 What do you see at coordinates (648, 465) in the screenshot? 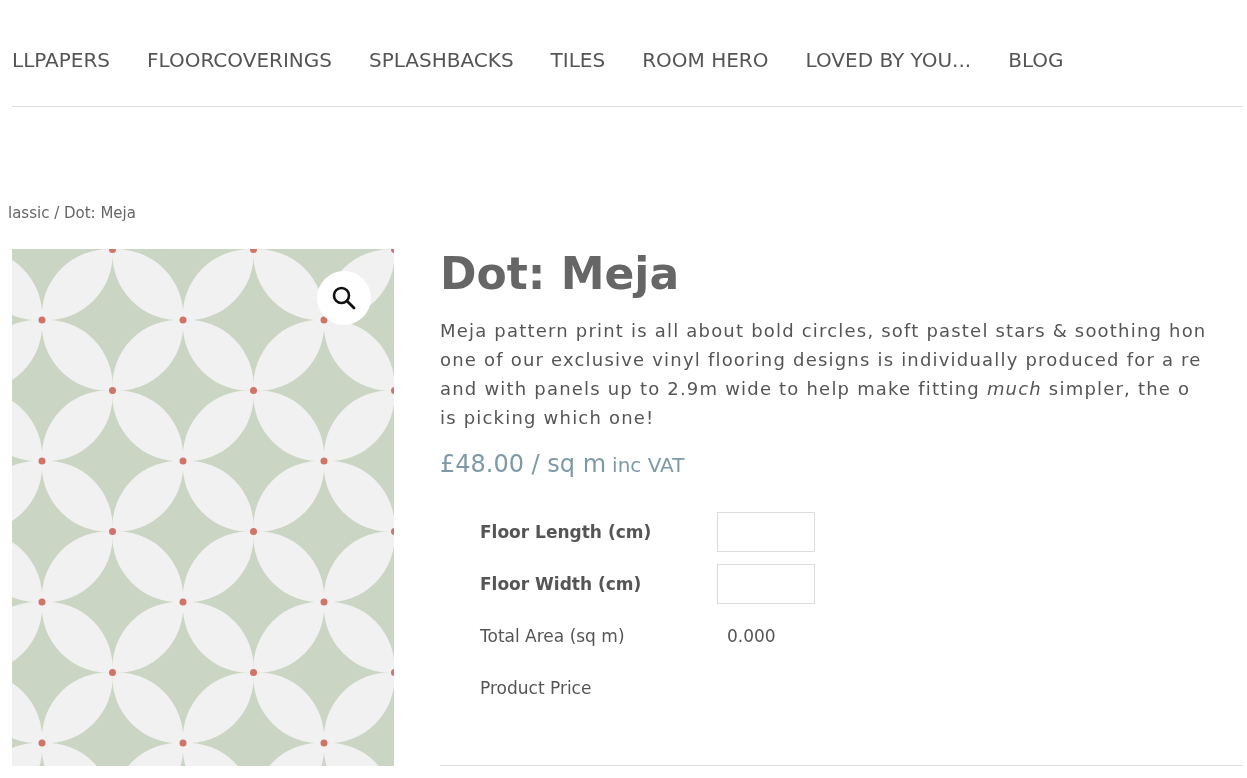
I see `price-suffix: inc VAT` at bounding box center [648, 465].